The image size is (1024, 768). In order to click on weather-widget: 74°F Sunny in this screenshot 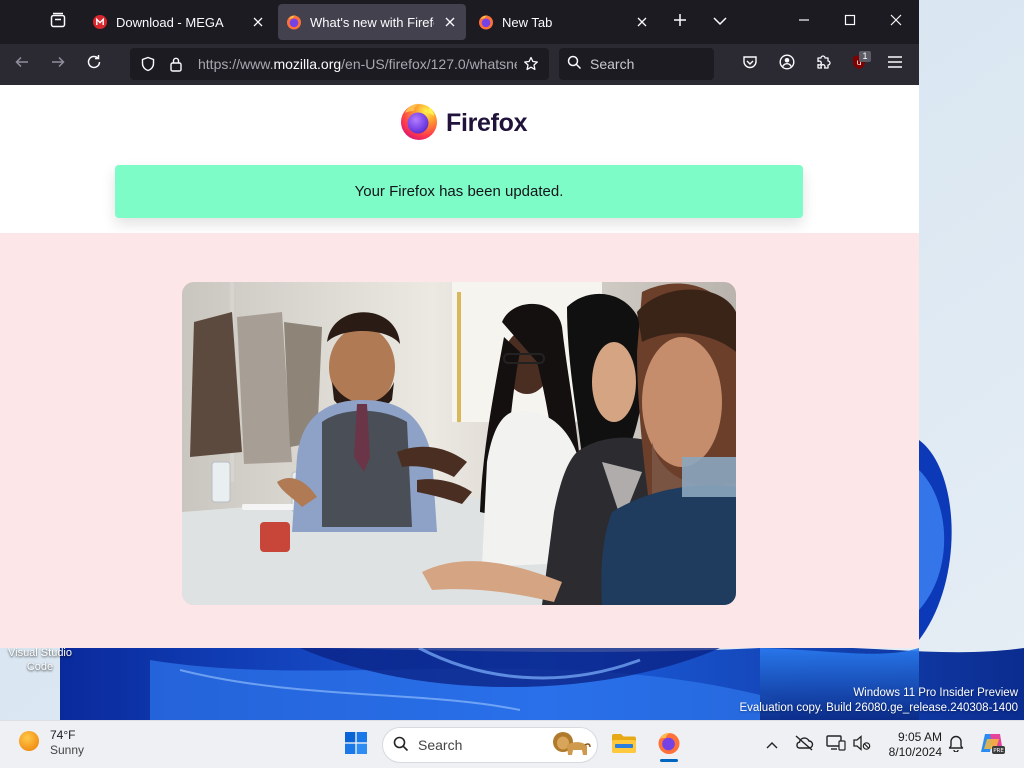, I will do `click(51, 743)`.